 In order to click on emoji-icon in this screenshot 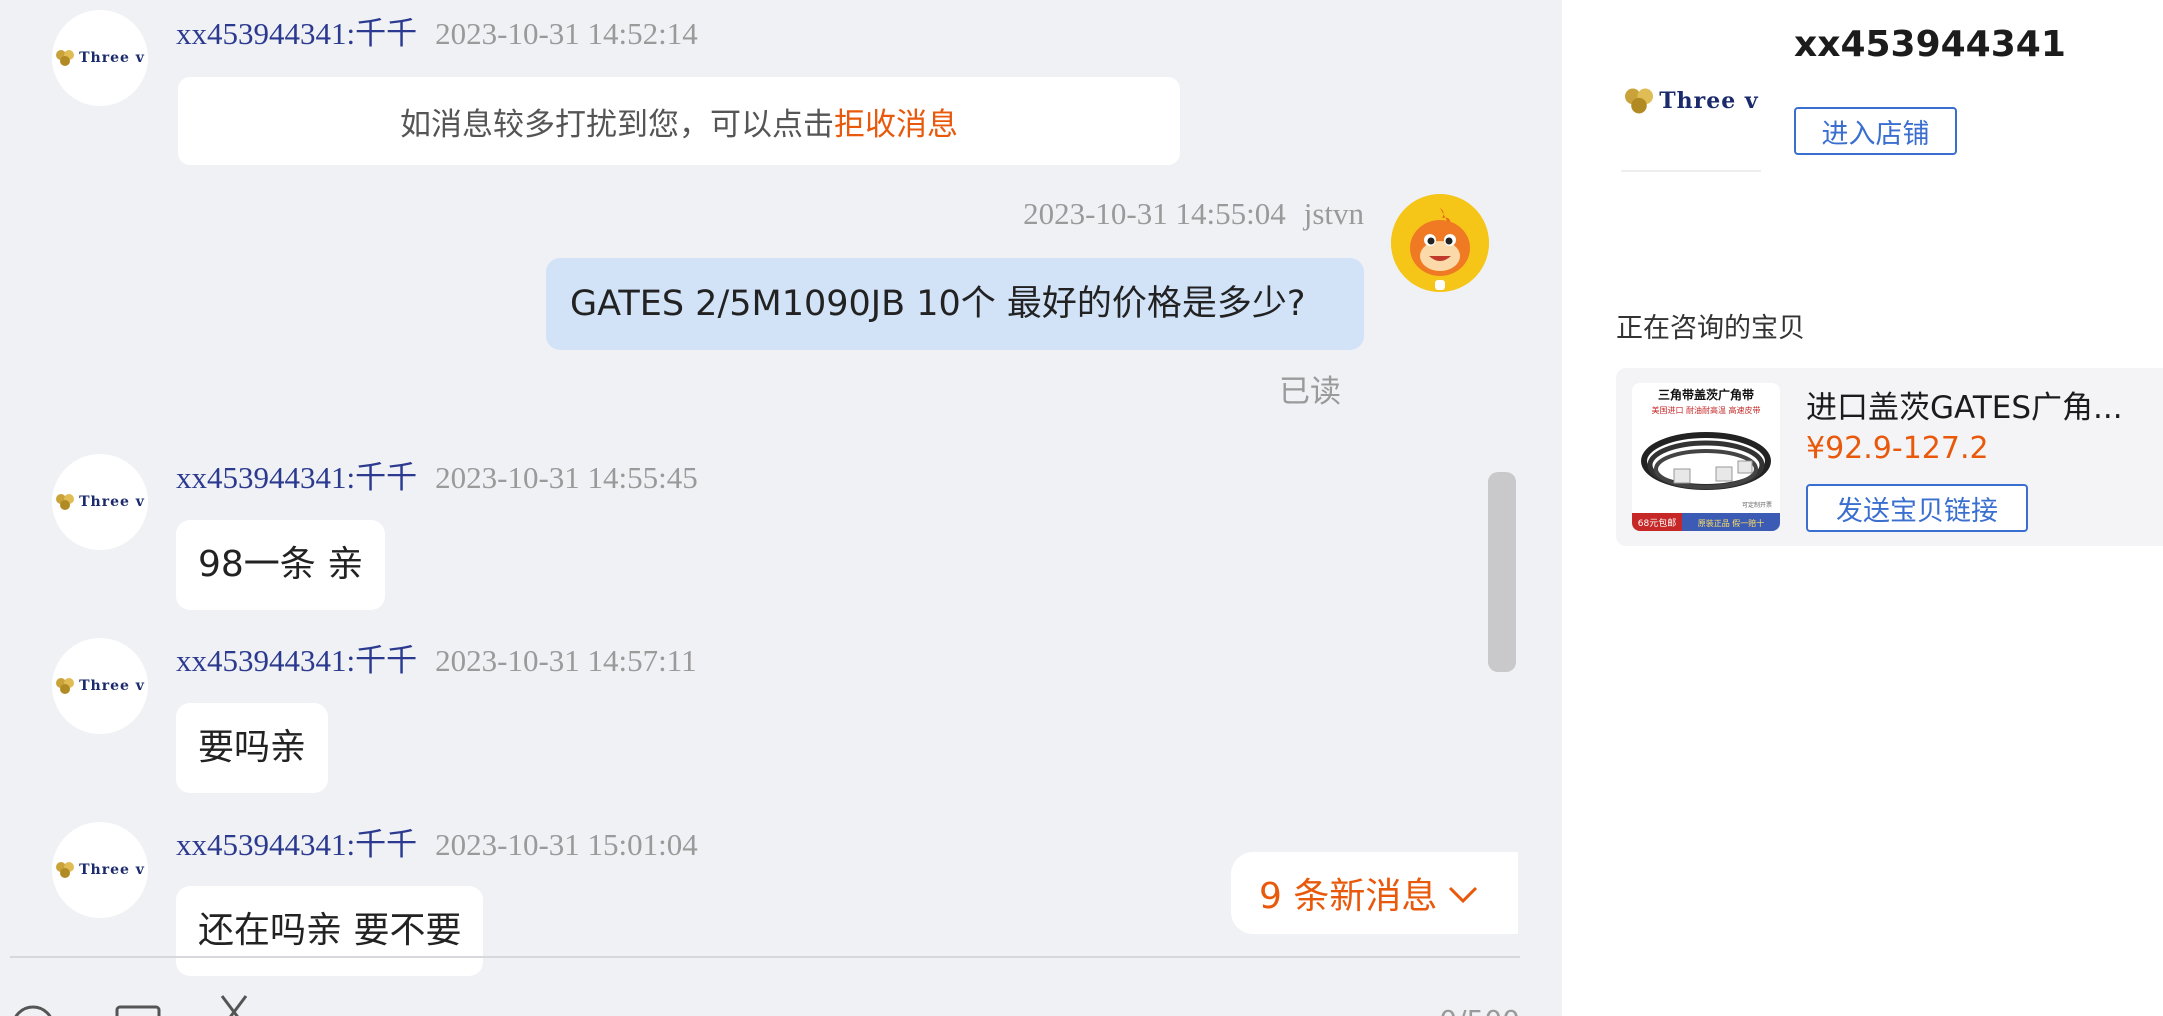, I will do `click(33, 1010)`.